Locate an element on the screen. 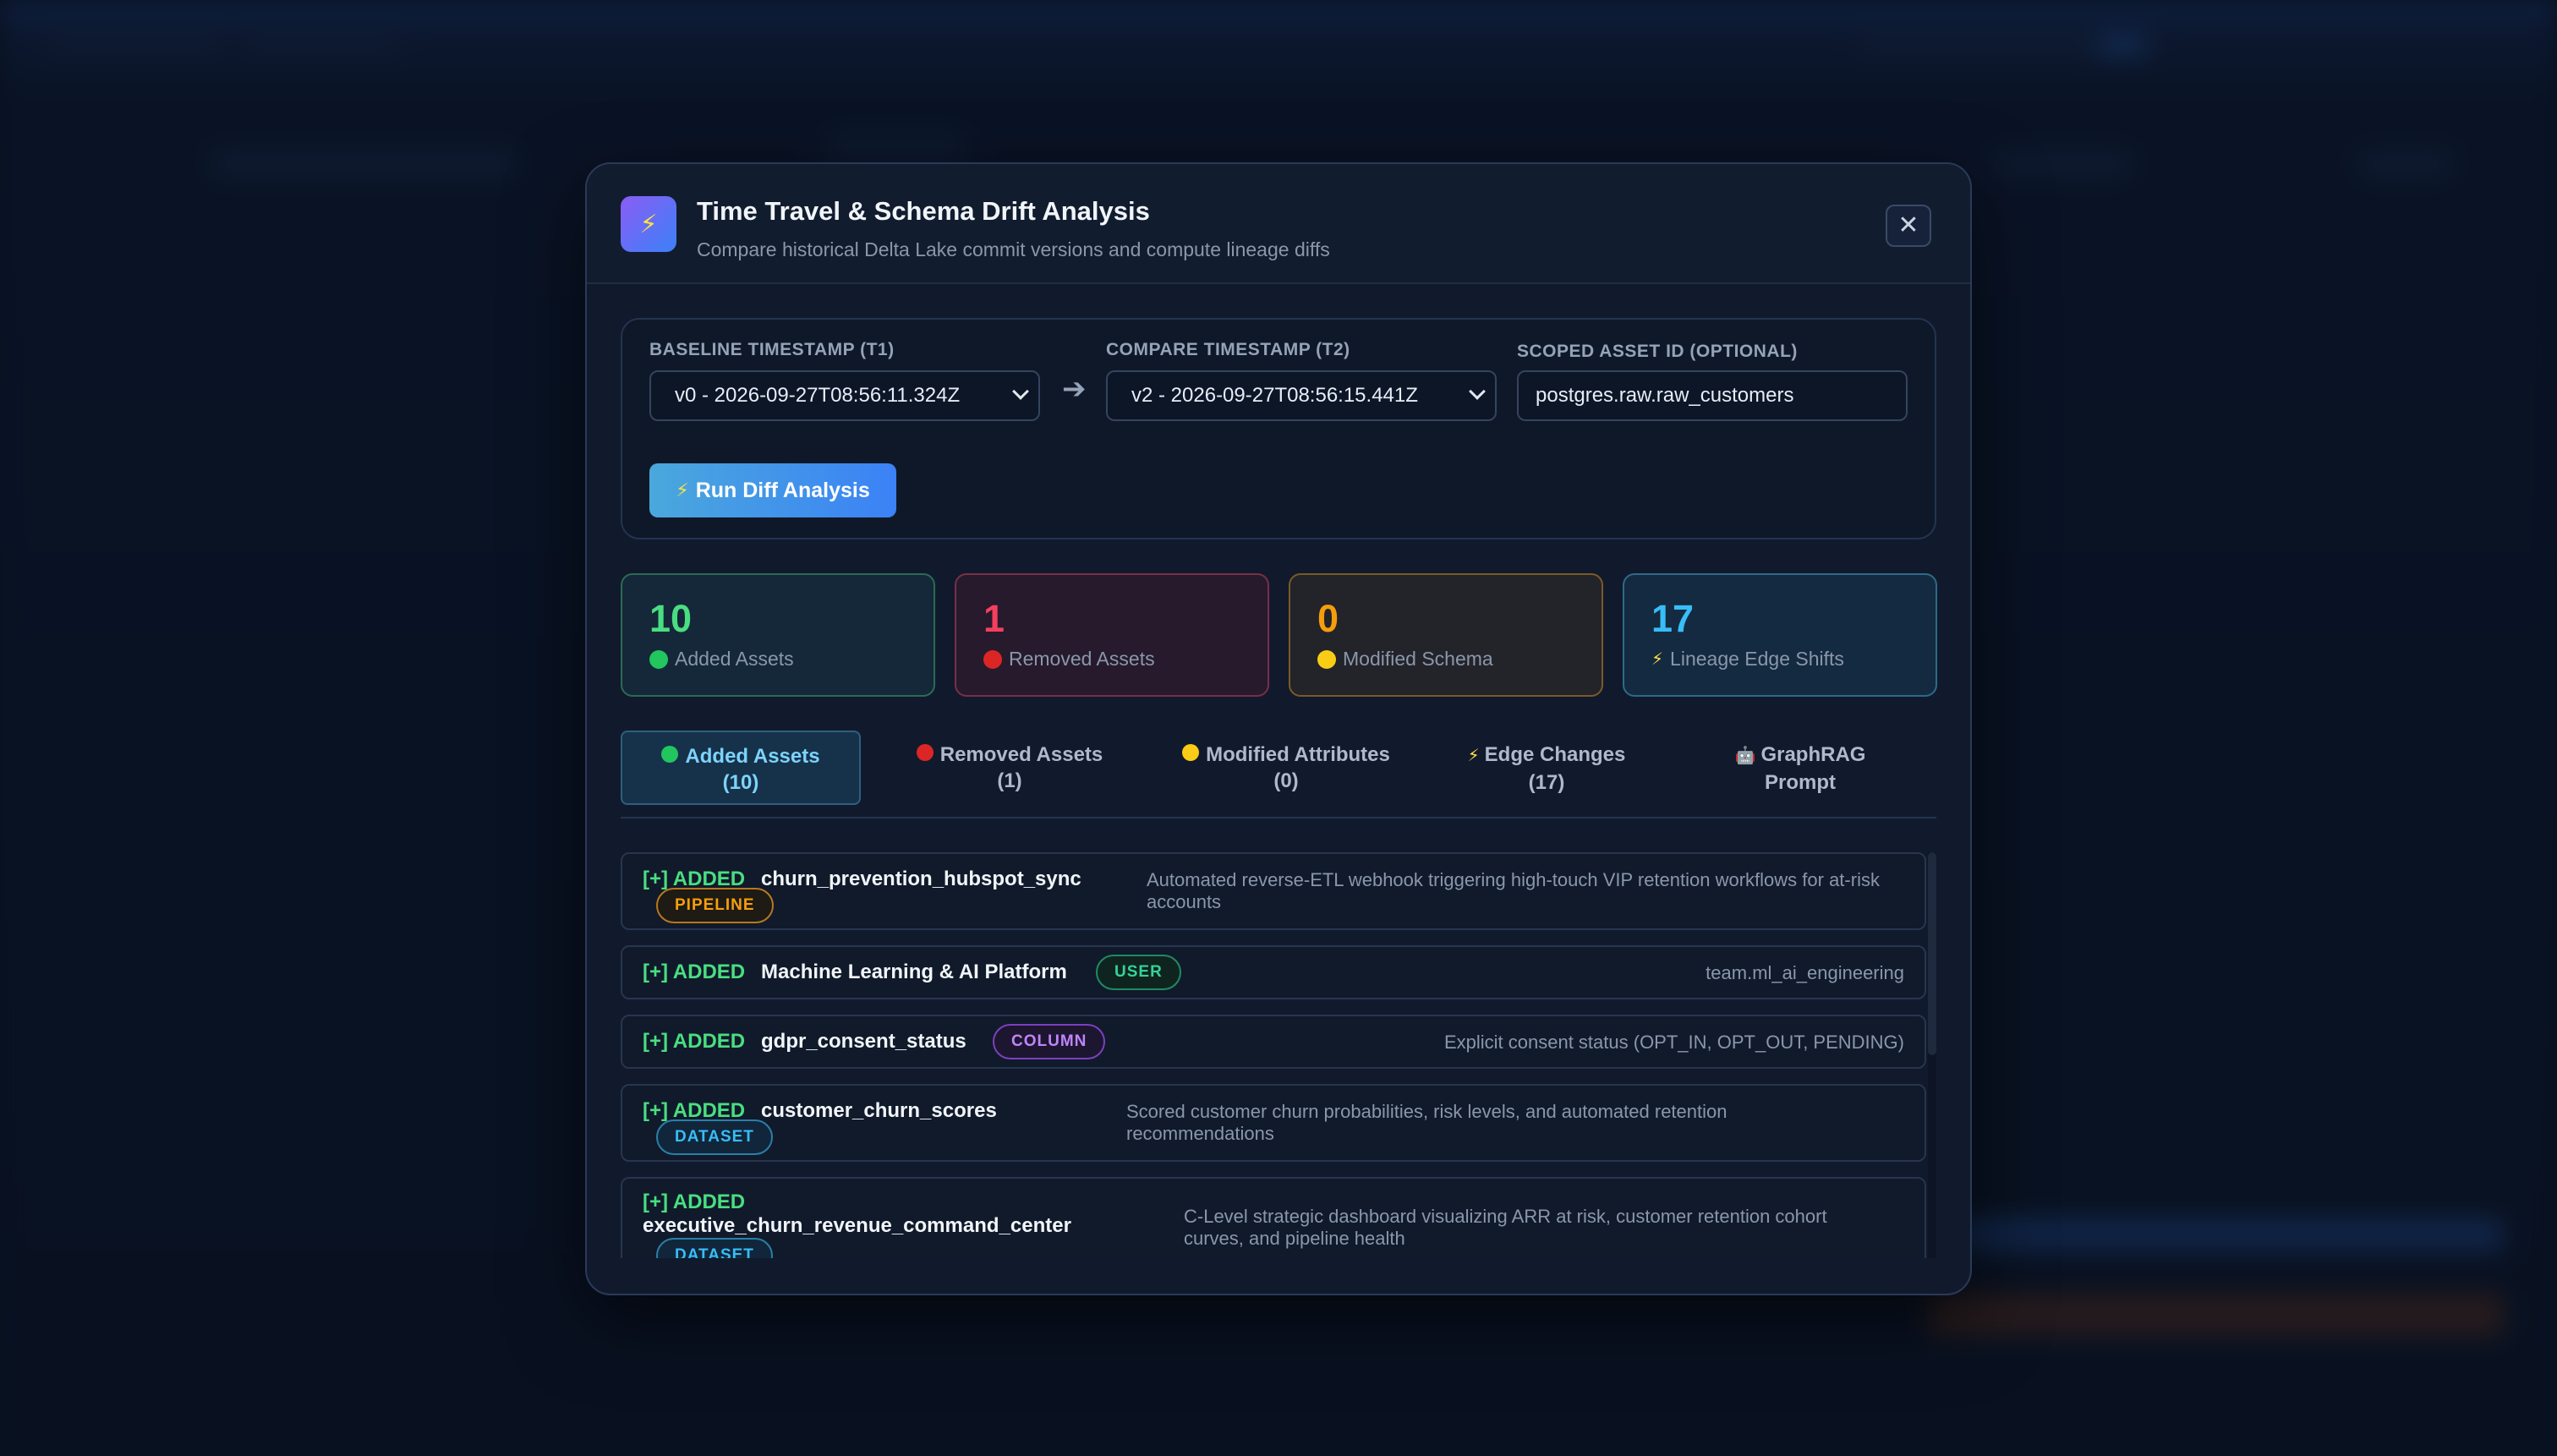 The width and height of the screenshot is (2557, 1456). scope-label: SCOPED ASSET ID (OPTIONAL) is located at coordinates (1657, 351).